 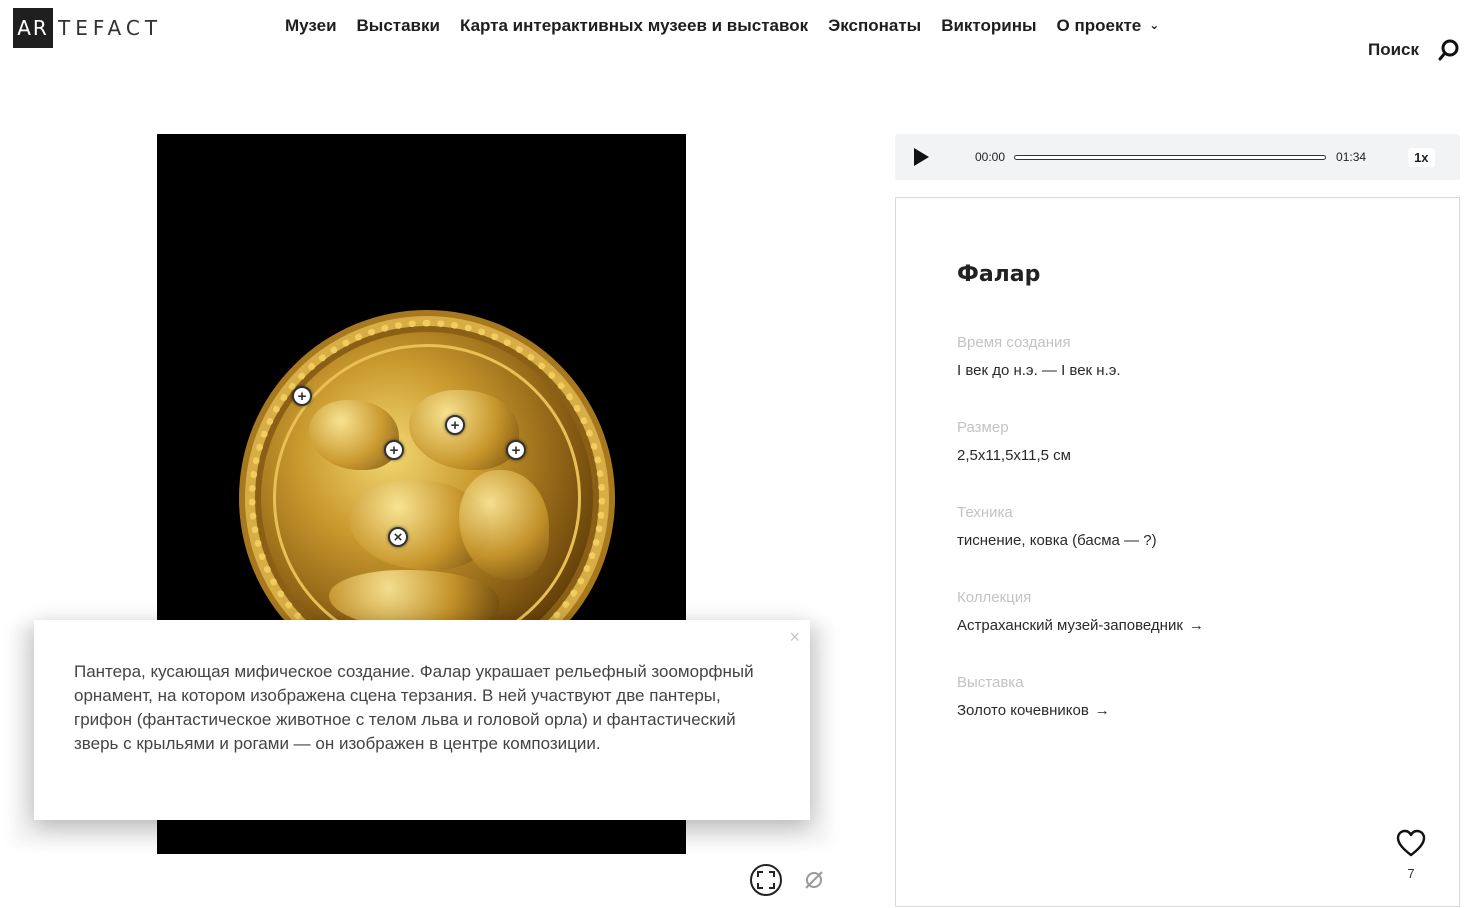 I want to click on artifact-title: Фалар, so click(x=999, y=274).